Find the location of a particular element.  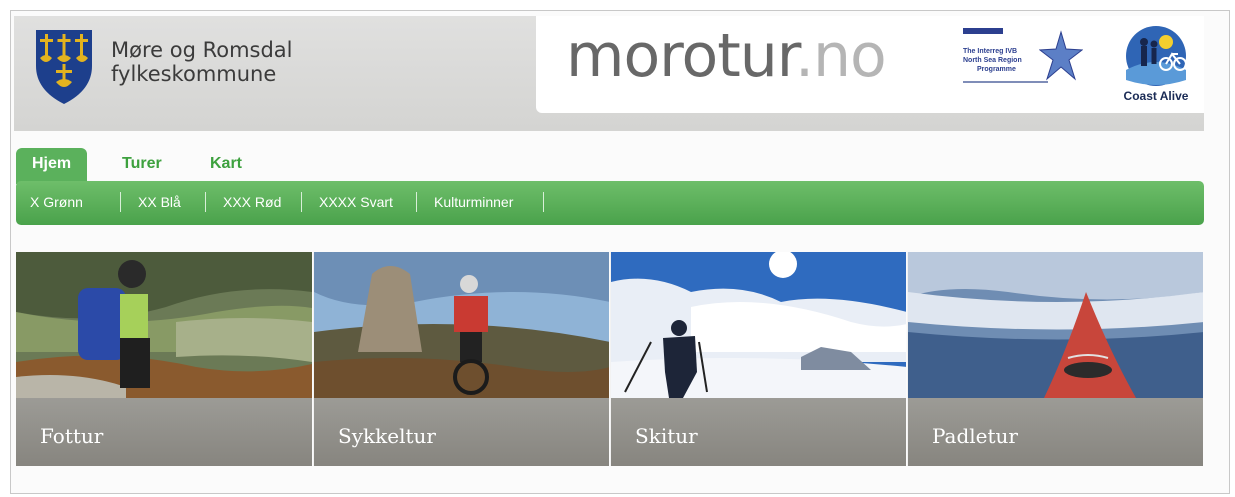

eu-flag-icon is located at coordinates (983, 31).